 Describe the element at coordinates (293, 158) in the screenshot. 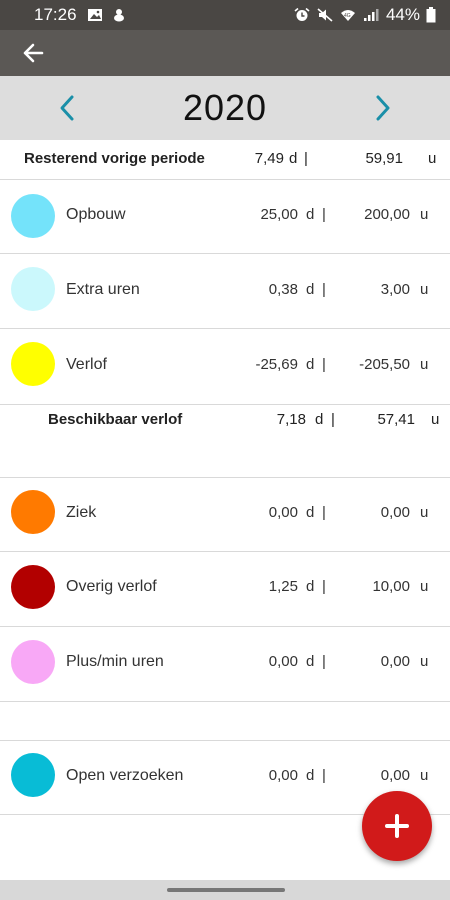

I see `remaining-day-unit: d` at that location.